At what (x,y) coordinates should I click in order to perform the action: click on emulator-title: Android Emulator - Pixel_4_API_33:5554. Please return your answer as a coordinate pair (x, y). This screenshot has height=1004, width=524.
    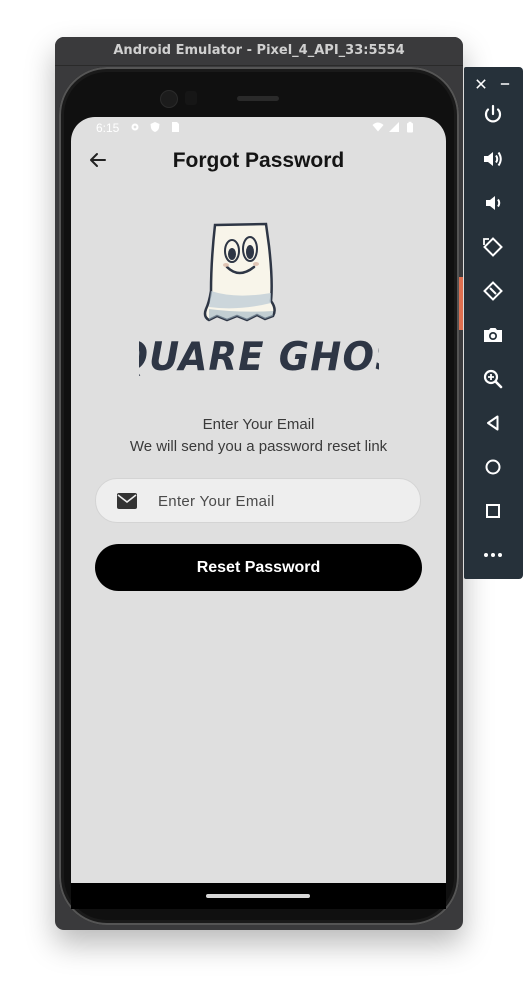
    Looking at the image, I should click on (259, 50).